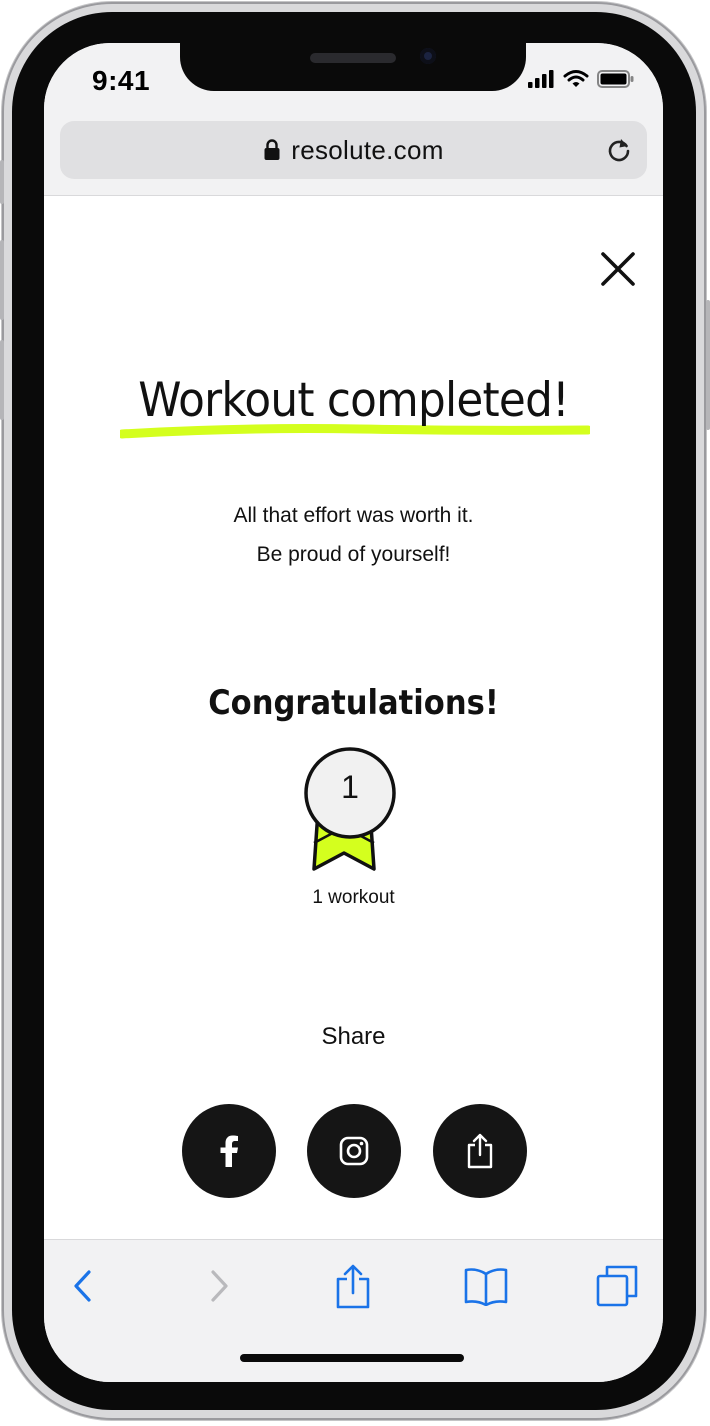 The image size is (710, 1426). I want to click on camera, so click(428, 56).